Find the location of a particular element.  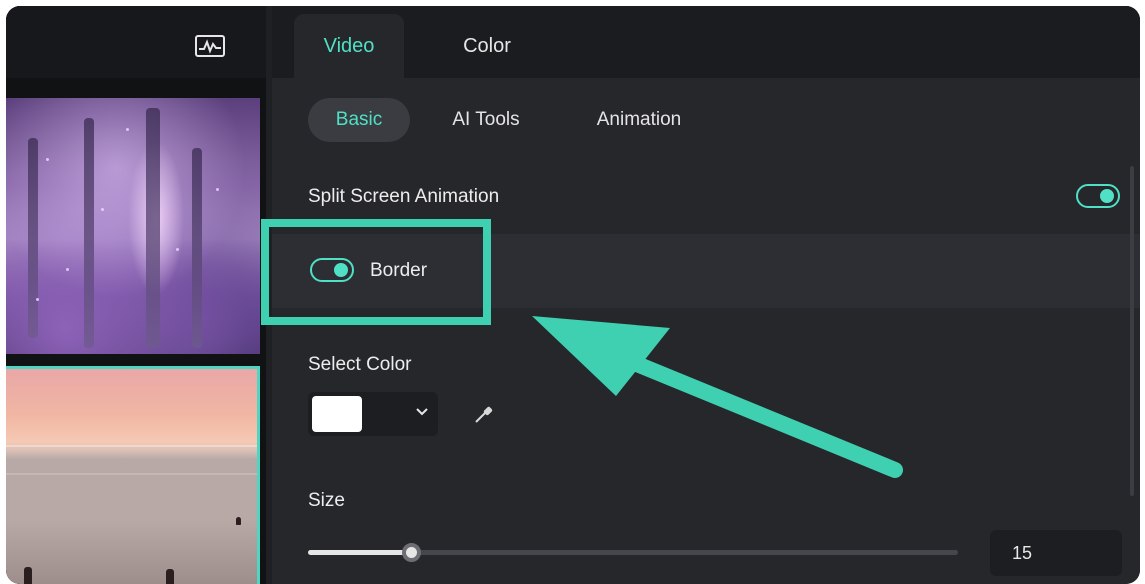

subtab-animation: Animation is located at coordinates (639, 120).